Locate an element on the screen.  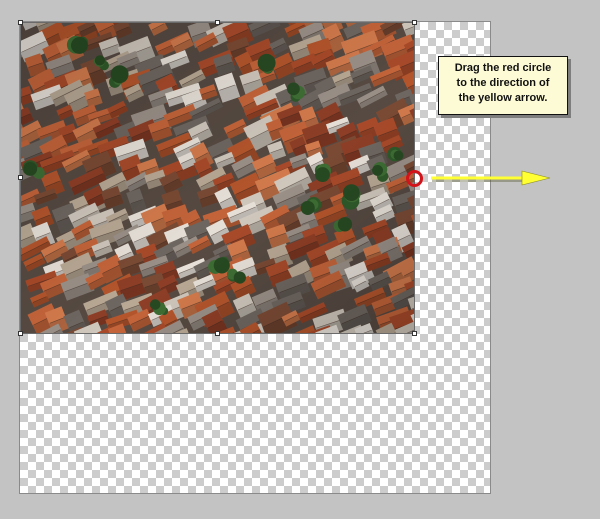
instruction-line-1: Drag the red circle is located at coordinates (503, 68).